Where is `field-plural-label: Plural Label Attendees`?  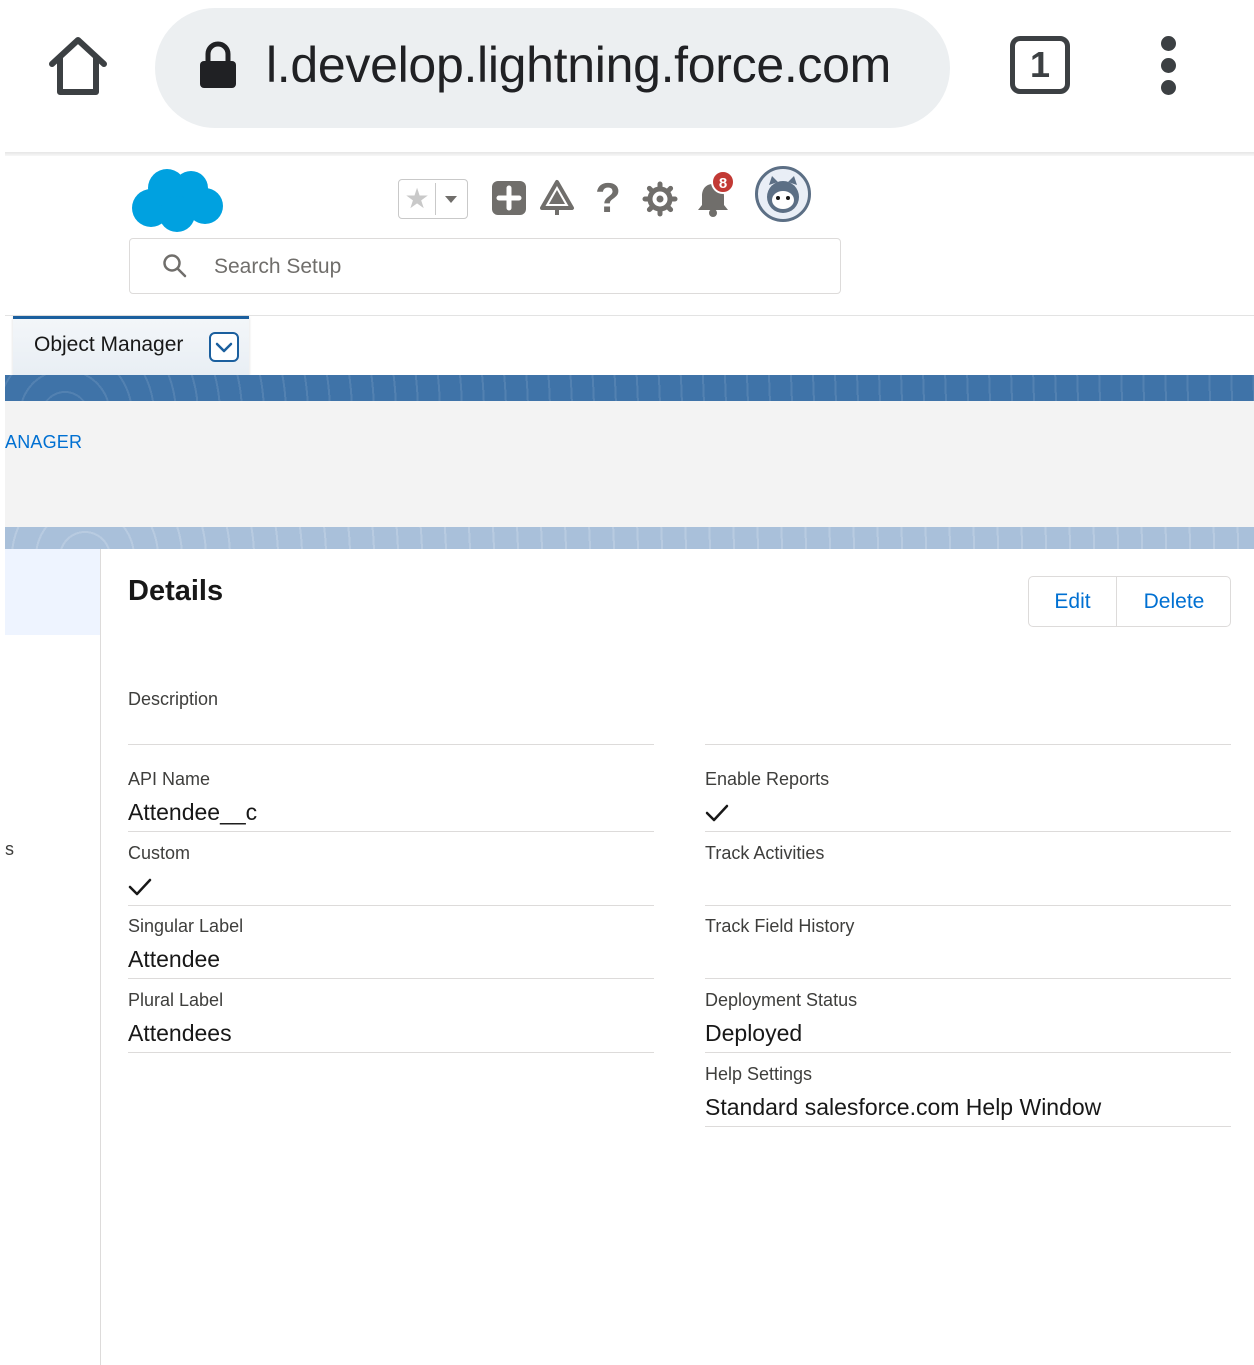 field-plural-label: Plural Label Attendees is located at coordinates (391, 1019).